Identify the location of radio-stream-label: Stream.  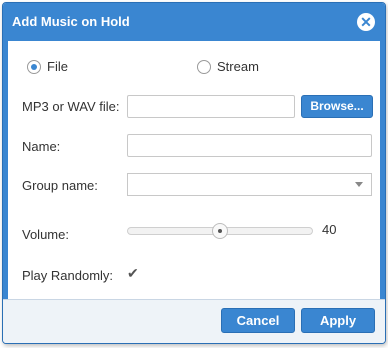
(238, 66).